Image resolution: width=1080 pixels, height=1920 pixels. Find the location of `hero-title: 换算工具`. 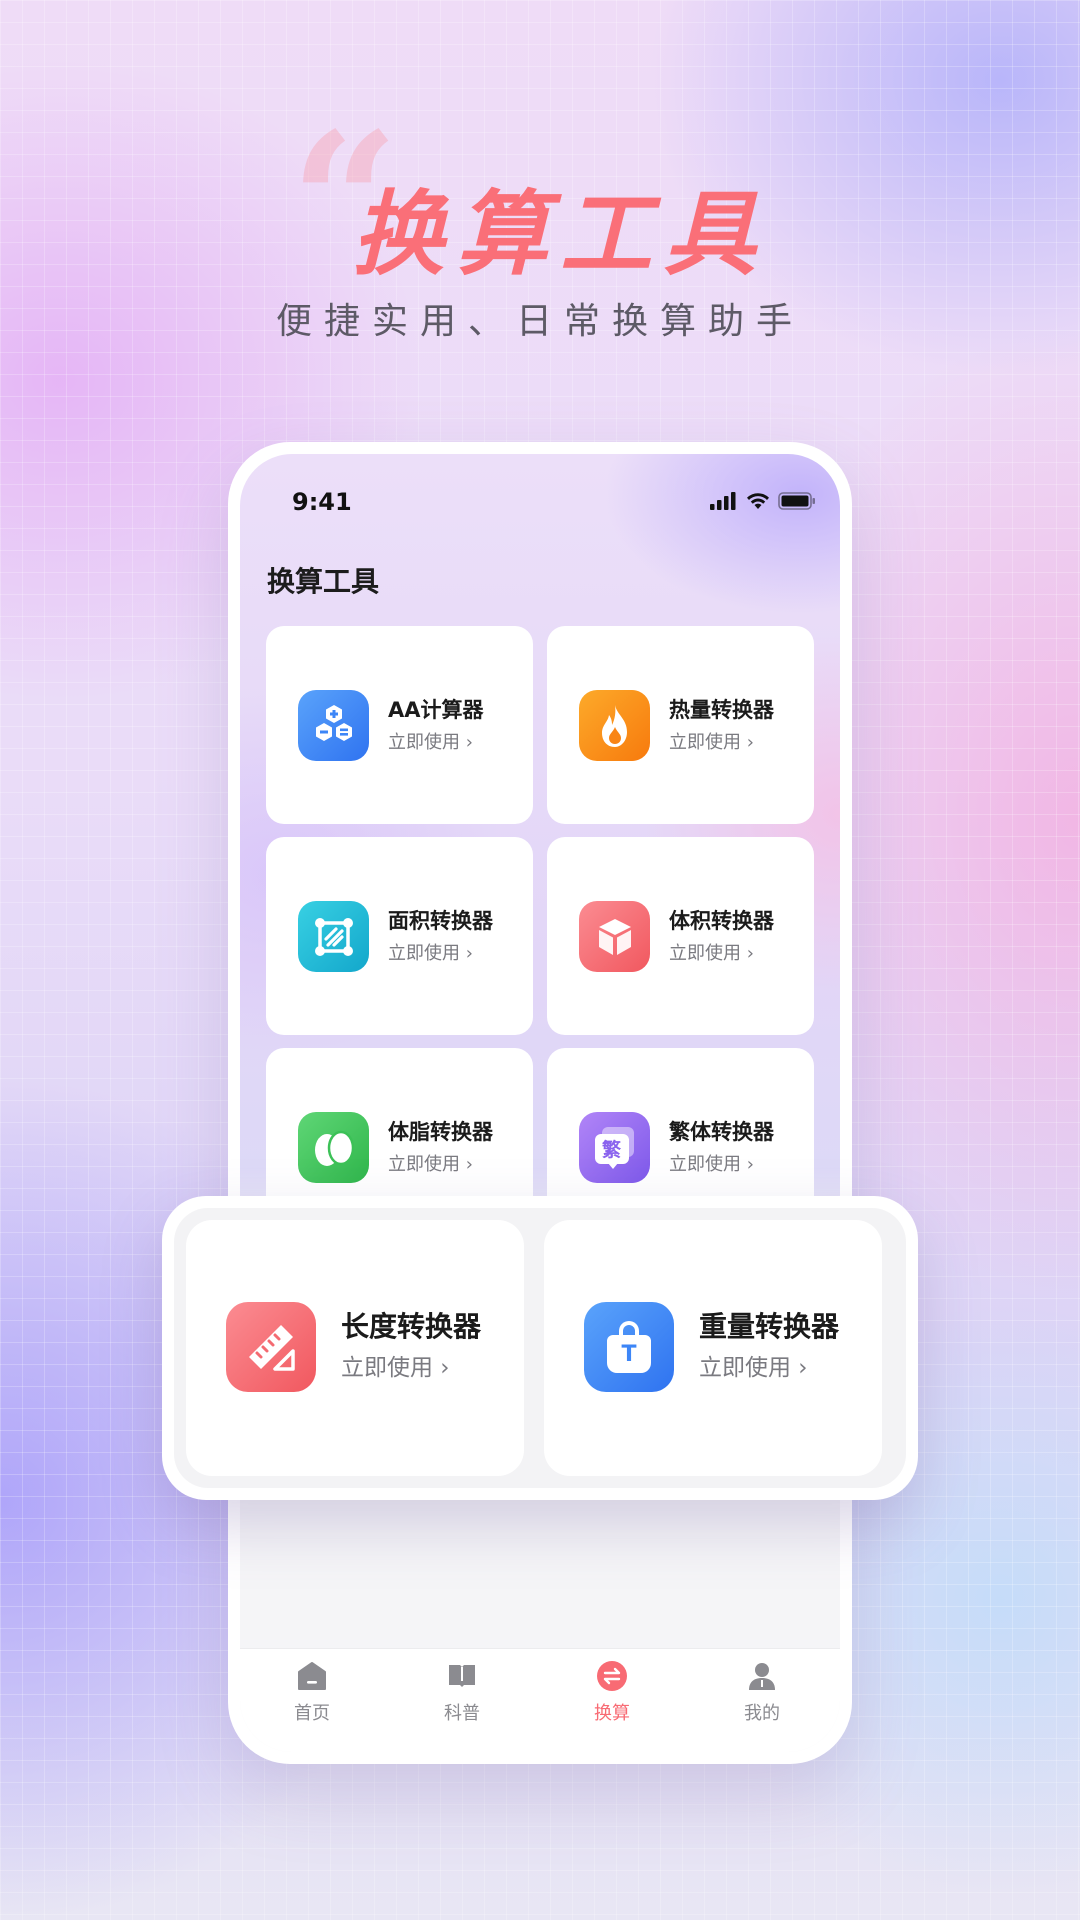

hero-title: 换算工具 is located at coordinates (559, 234).